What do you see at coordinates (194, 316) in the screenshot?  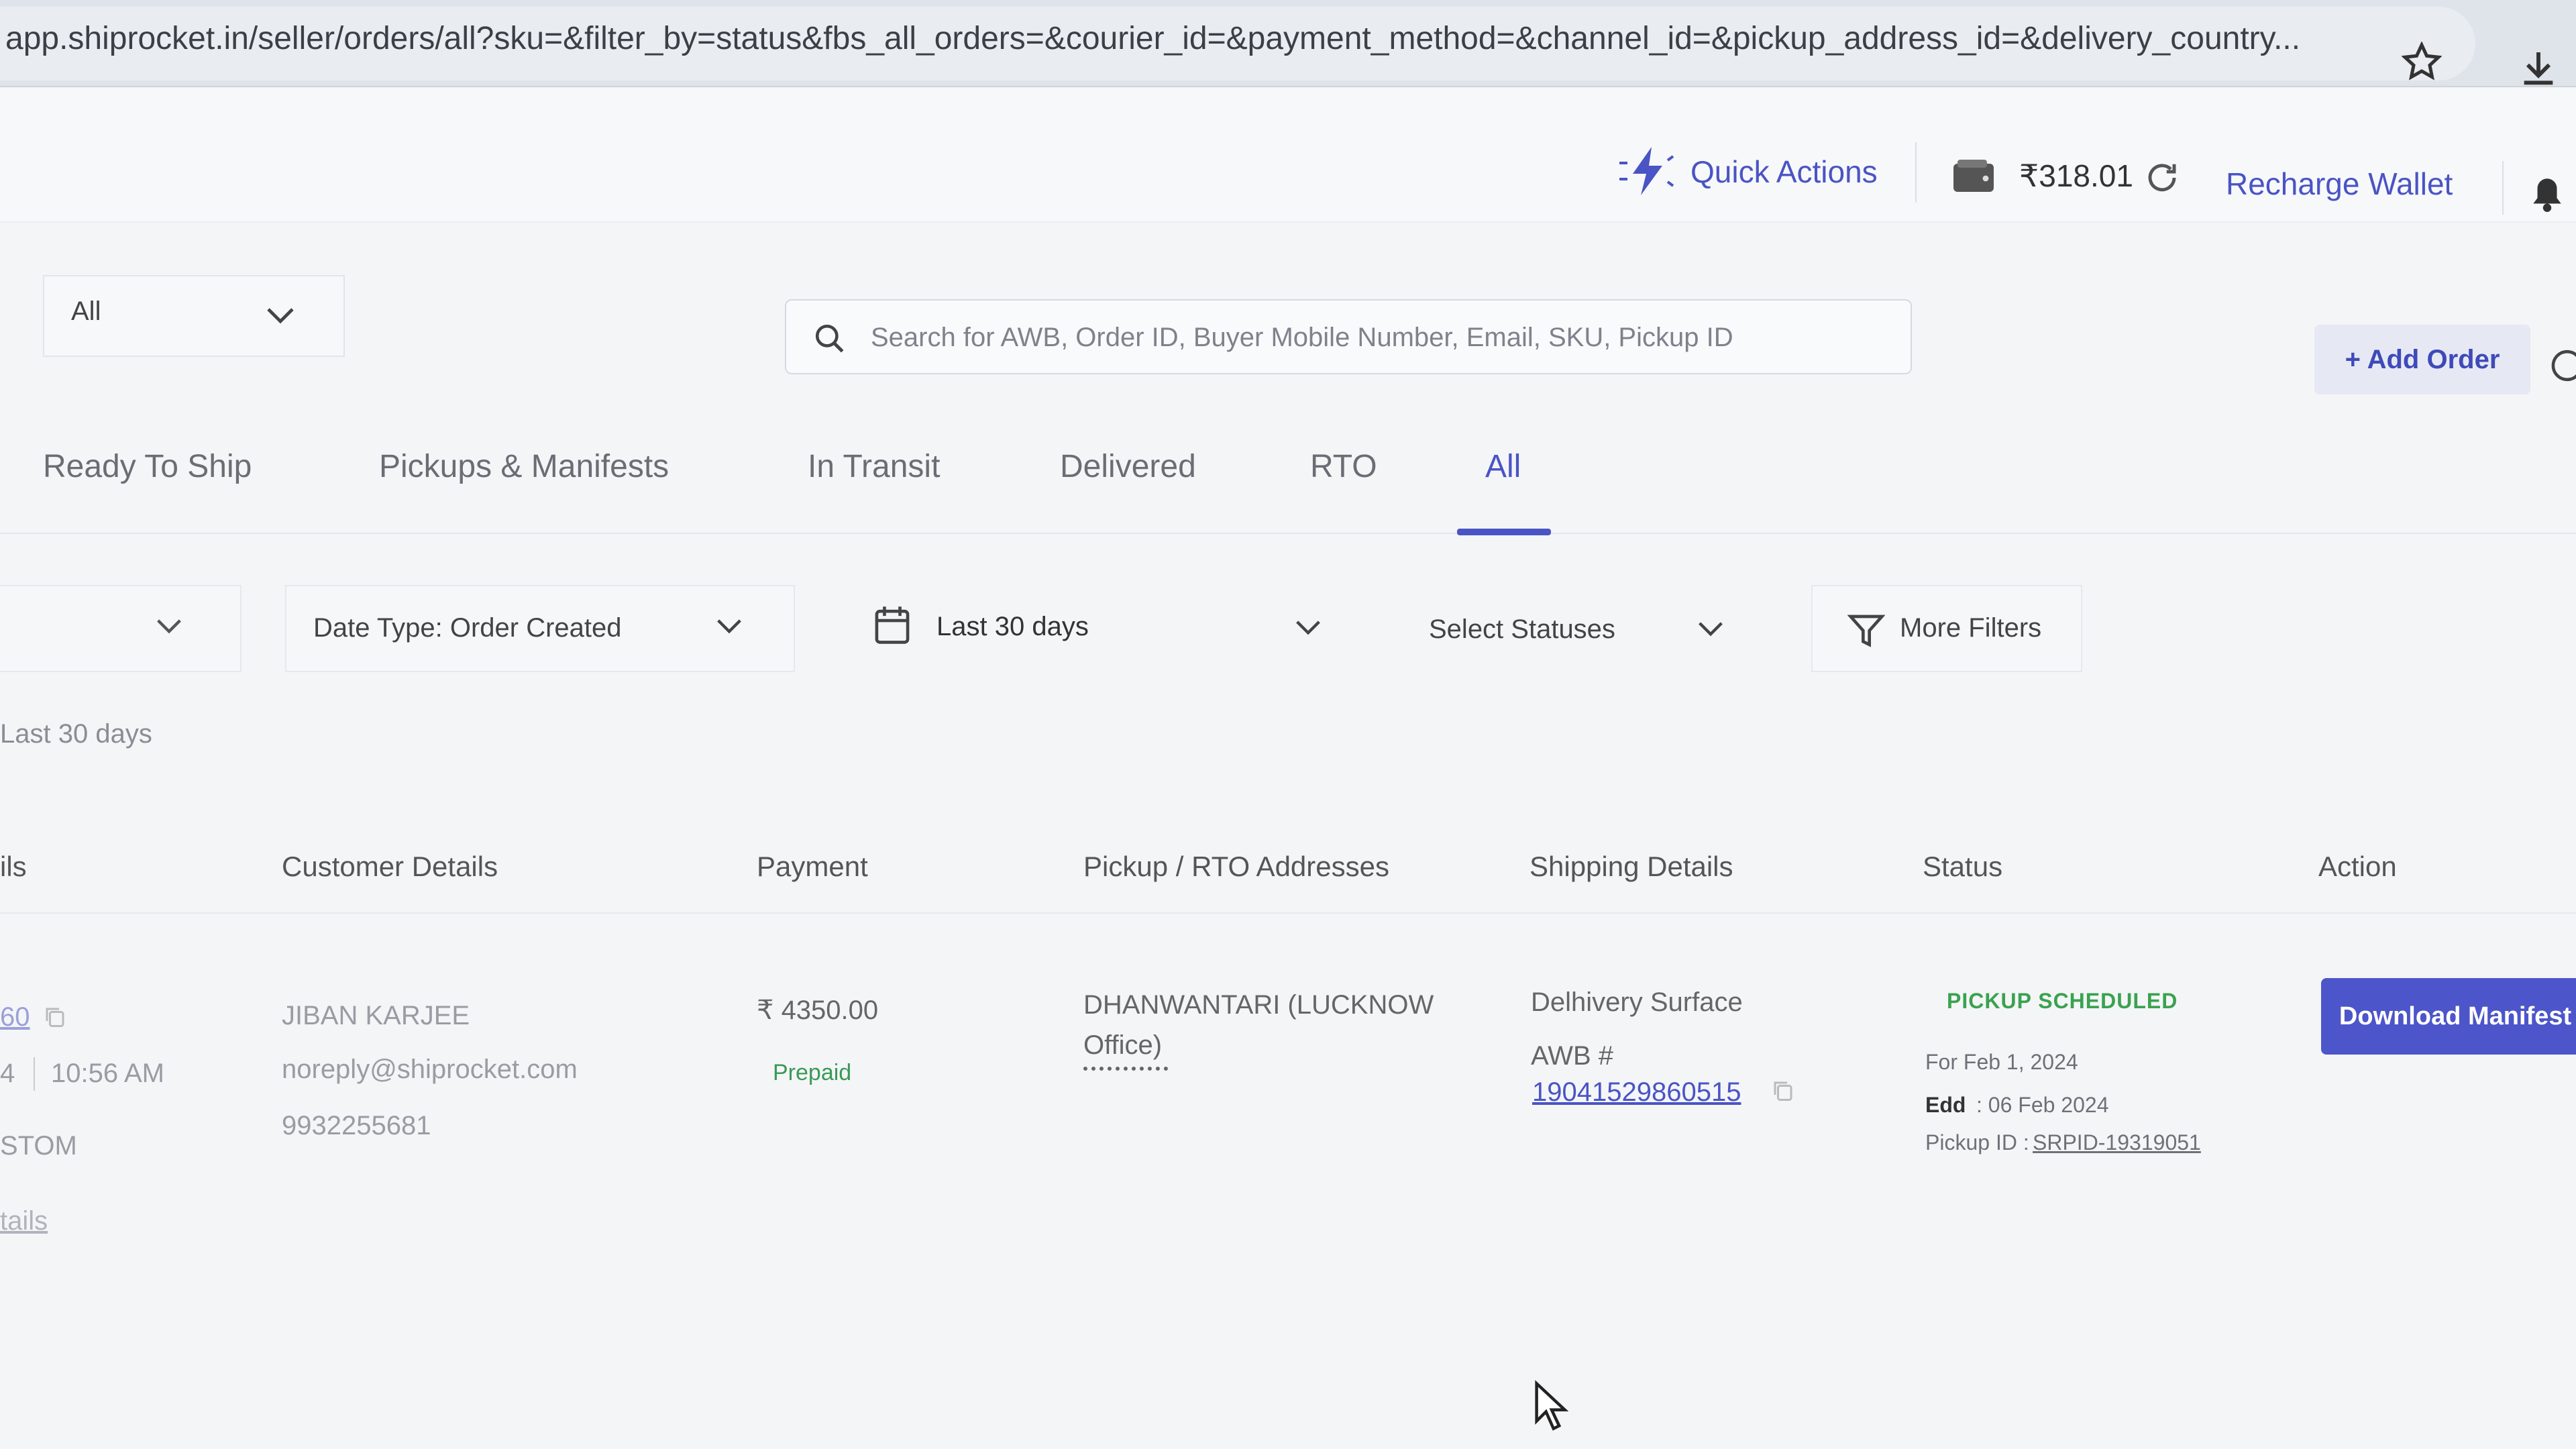 I see `channel-select: All` at bounding box center [194, 316].